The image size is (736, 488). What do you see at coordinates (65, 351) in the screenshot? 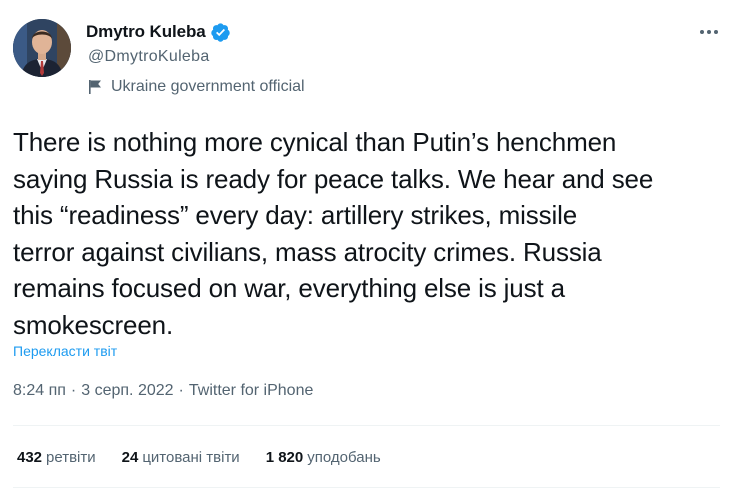
I see `translate-tweet-link: Перекласти твіт` at bounding box center [65, 351].